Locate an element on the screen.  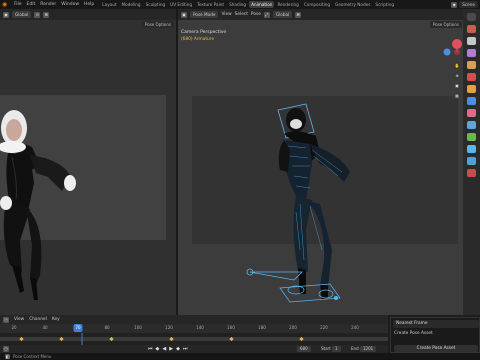
scene-field: Scene is located at coordinates (468, 4).